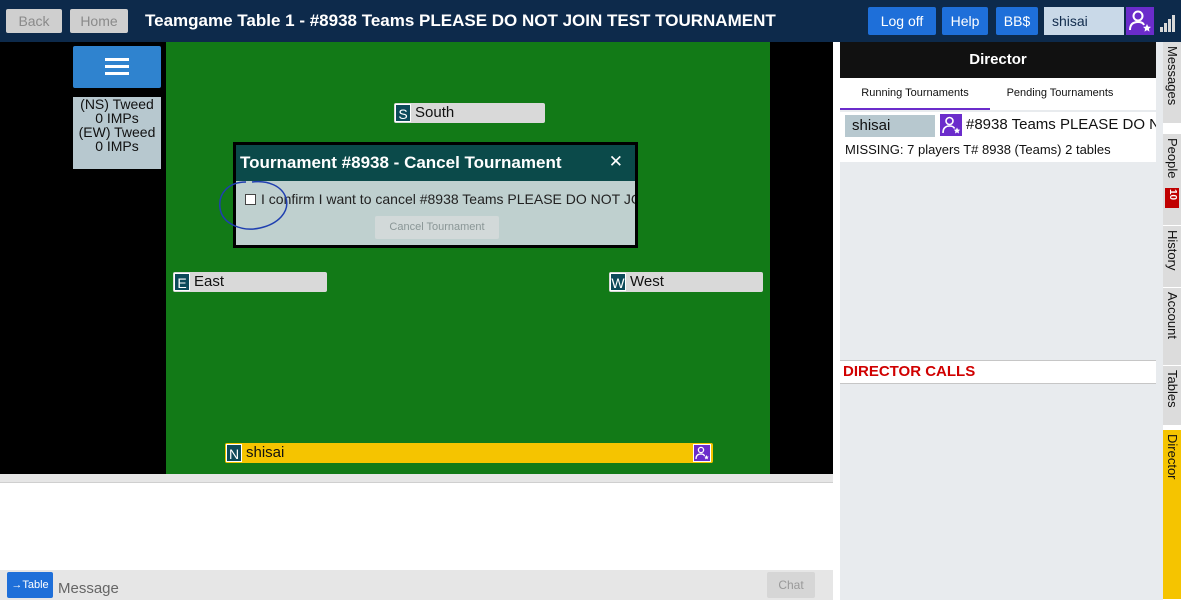 This screenshot has height=600, width=1181. Describe the element at coordinates (998, 372) in the screenshot. I see `director-calls-heading: DIRECTOR CALLS` at that location.